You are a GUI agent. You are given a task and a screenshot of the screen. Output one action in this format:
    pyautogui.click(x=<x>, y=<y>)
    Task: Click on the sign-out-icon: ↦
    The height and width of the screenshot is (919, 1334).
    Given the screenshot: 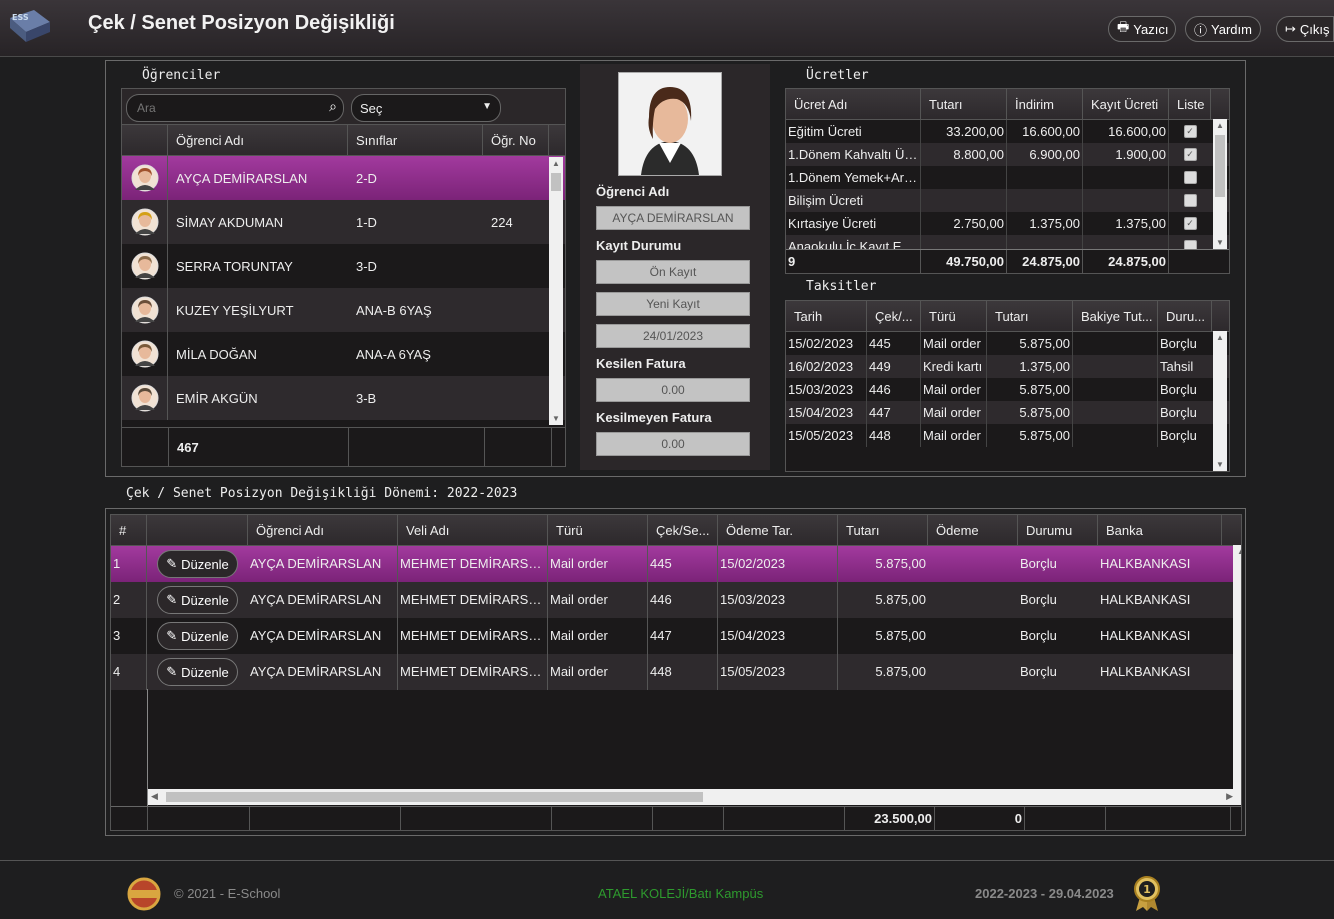 What is the action you would take?
    pyautogui.click(x=1290, y=28)
    